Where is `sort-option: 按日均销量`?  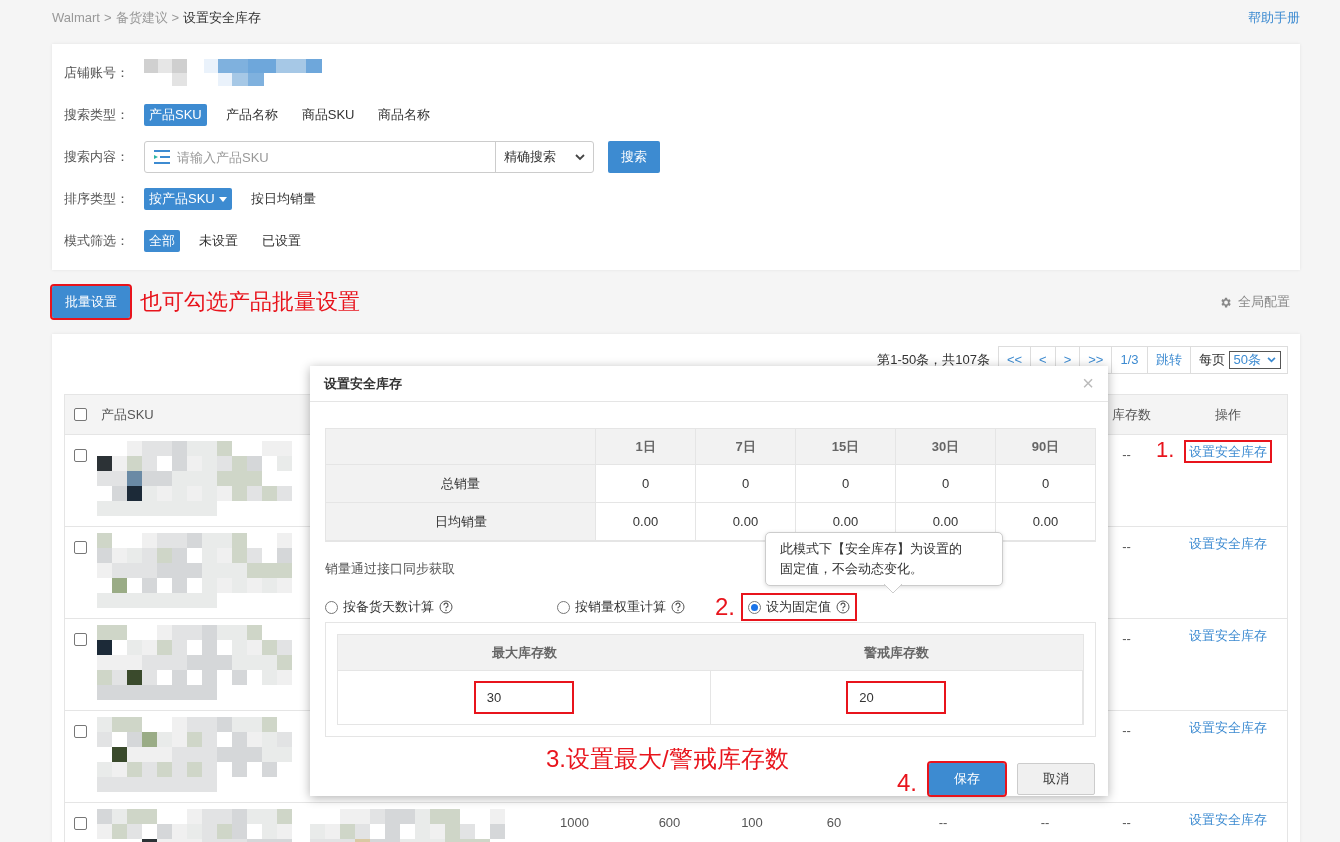
sort-option: 按日均销量 is located at coordinates (283, 199).